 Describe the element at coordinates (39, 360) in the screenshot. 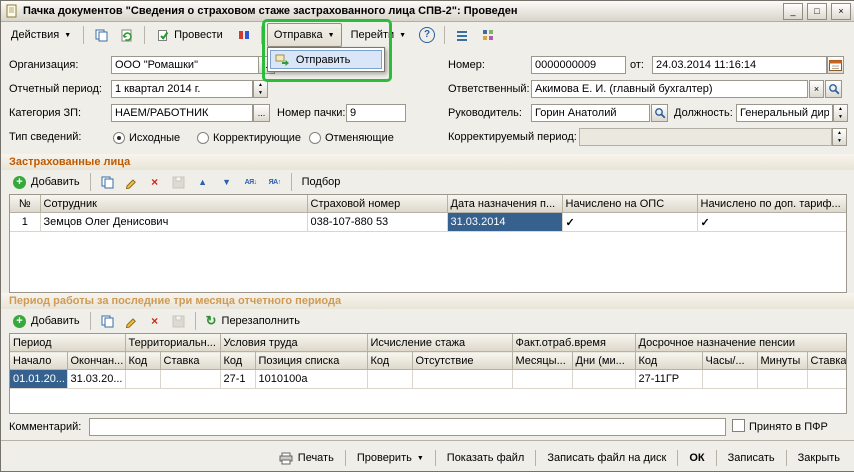

I see `col-start: Начало` at that location.